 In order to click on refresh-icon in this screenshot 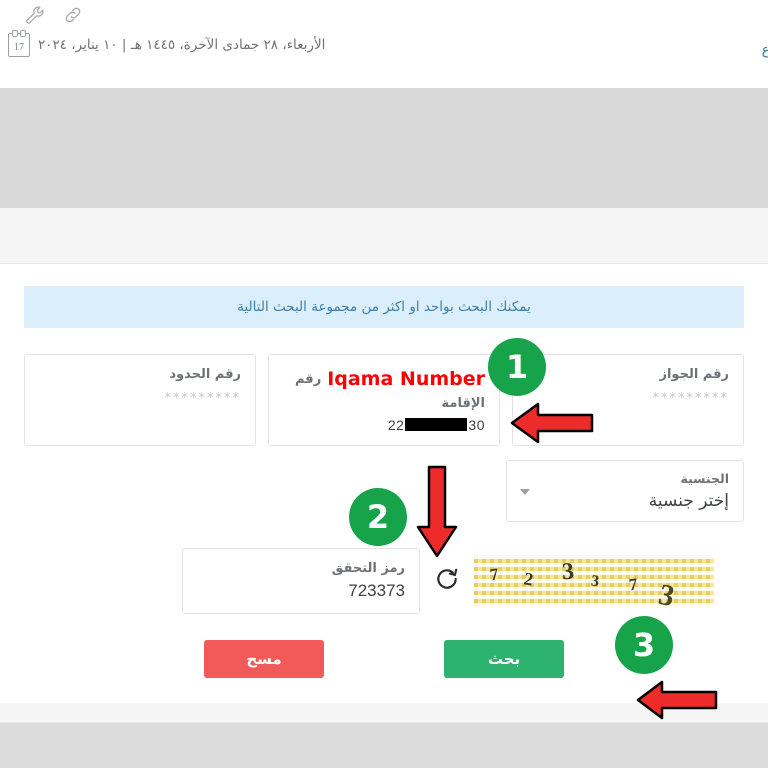, I will do `click(447, 581)`.